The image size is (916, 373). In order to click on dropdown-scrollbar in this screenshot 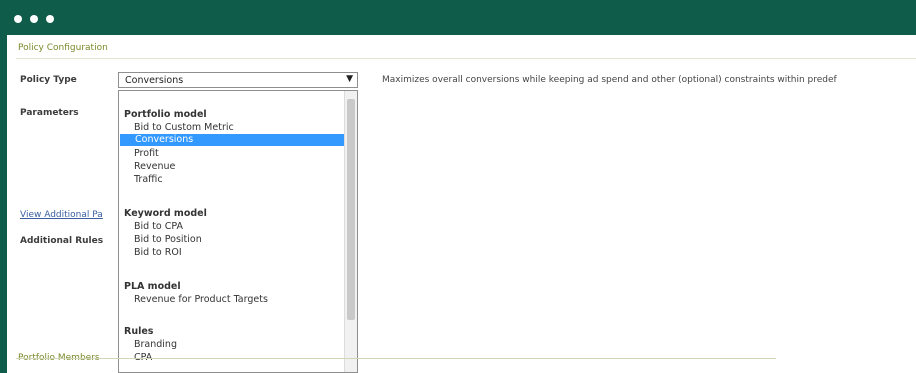, I will do `click(350, 231)`.